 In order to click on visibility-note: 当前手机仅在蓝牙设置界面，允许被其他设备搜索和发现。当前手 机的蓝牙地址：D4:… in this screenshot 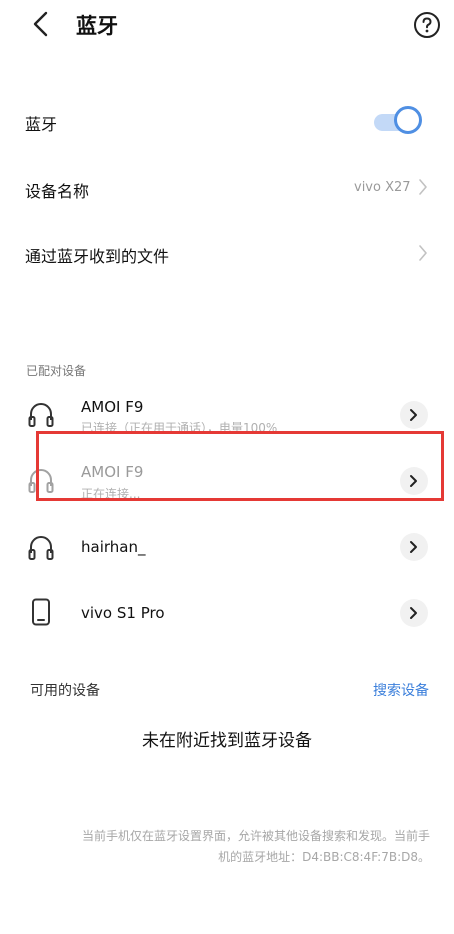, I will do `click(220, 847)`.